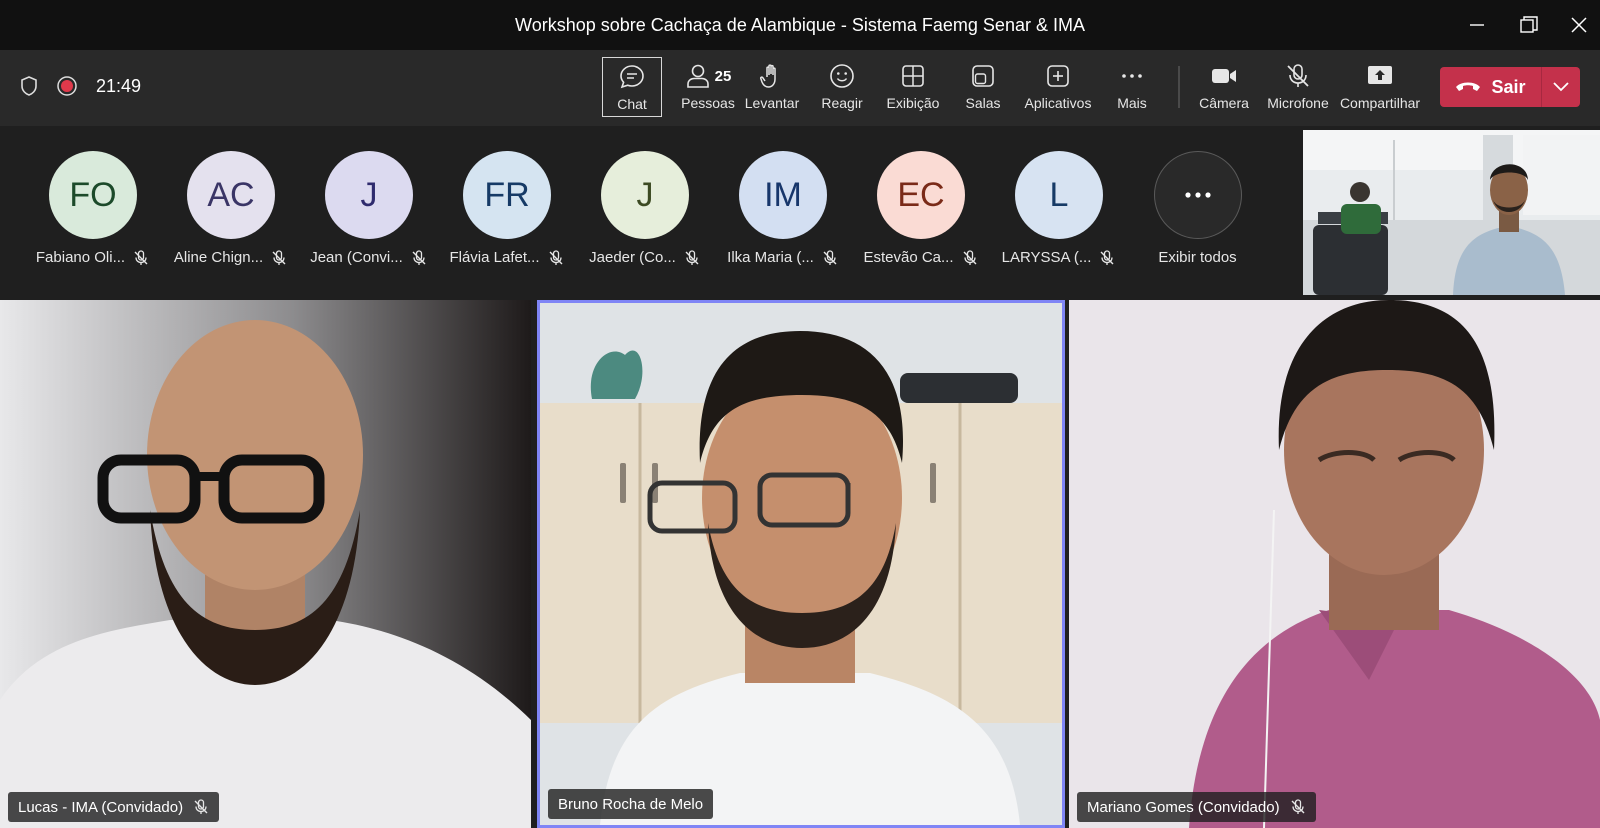  I want to click on participant-name-chip: Bruno Rocha de Melo, so click(631, 804).